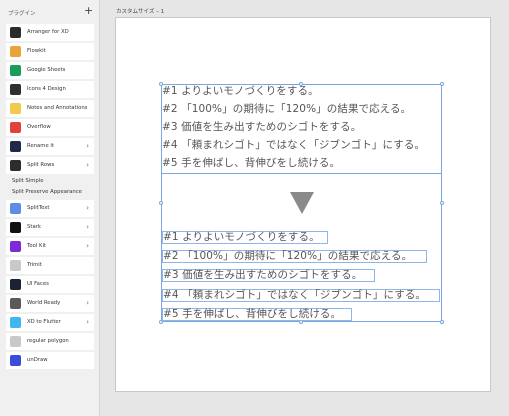 This screenshot has width=509, height=416. Describe the element at coordinates (295, 295) in the screenshot. I see `split-line-4: #4 「頼まれシゴト」ではなく「ジブンゴト」にする。` at that location.